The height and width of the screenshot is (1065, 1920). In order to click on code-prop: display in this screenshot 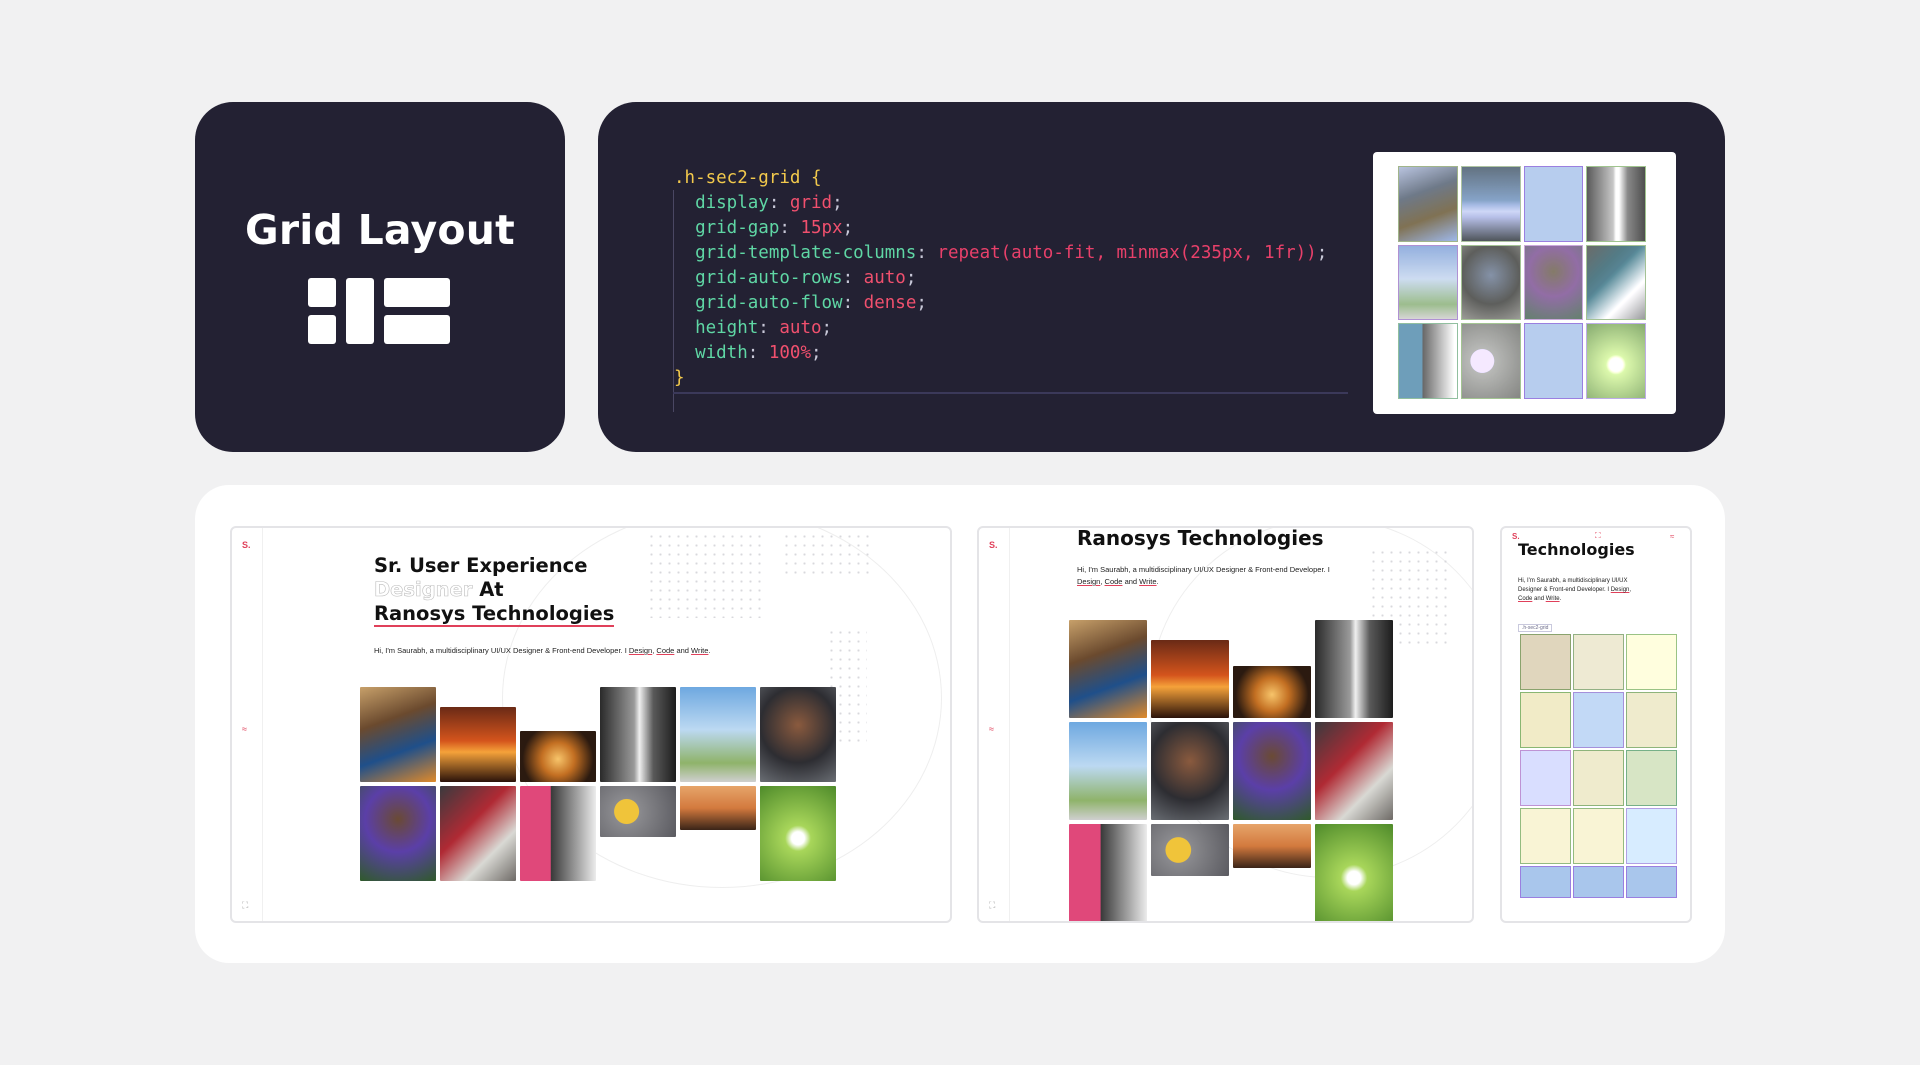, I will do `click(732, 203)`.